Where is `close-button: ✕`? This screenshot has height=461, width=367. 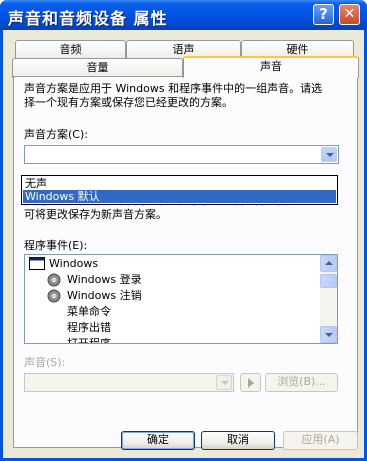
close-button: ✕ is located at coordinates (349, 14).